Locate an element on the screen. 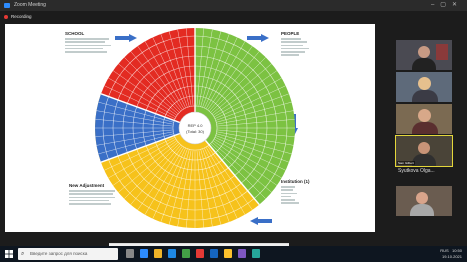 This screenshot has width=467, height=262. chrome-icon is located at coordinates (228, 253).